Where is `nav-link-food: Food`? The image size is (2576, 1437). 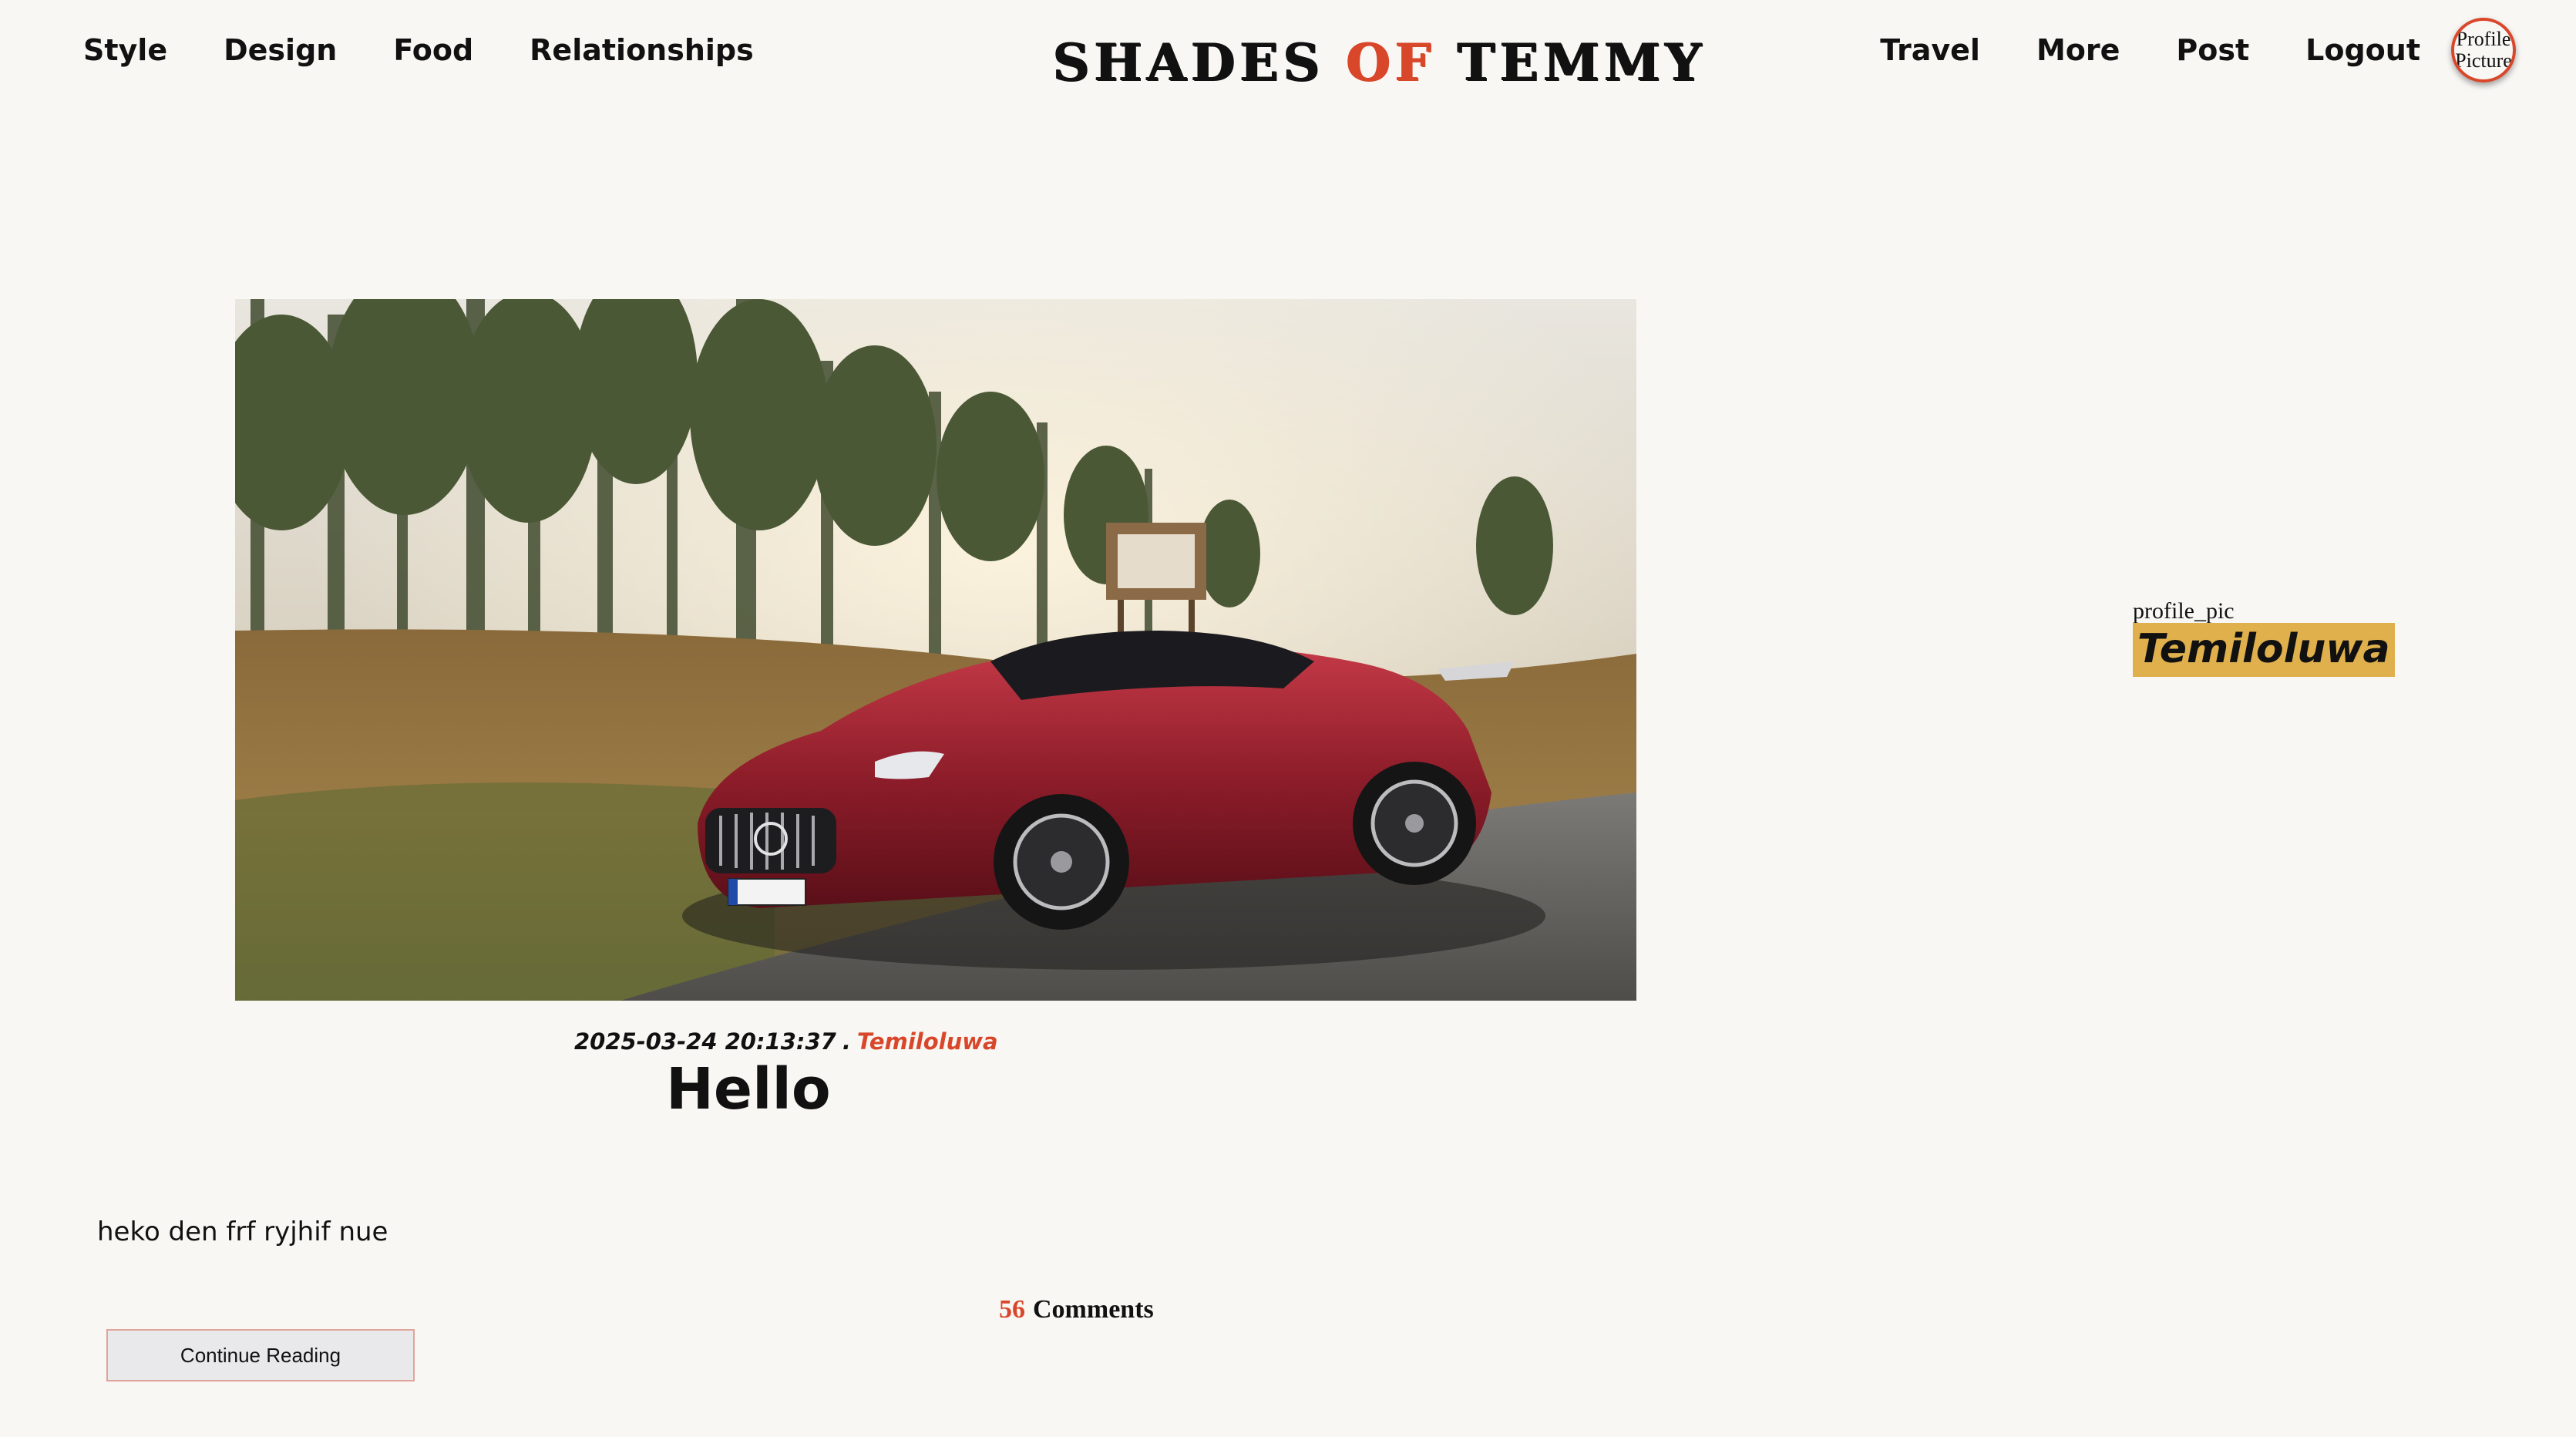
nav-link-food: Food is located at coordinates (433, 50).